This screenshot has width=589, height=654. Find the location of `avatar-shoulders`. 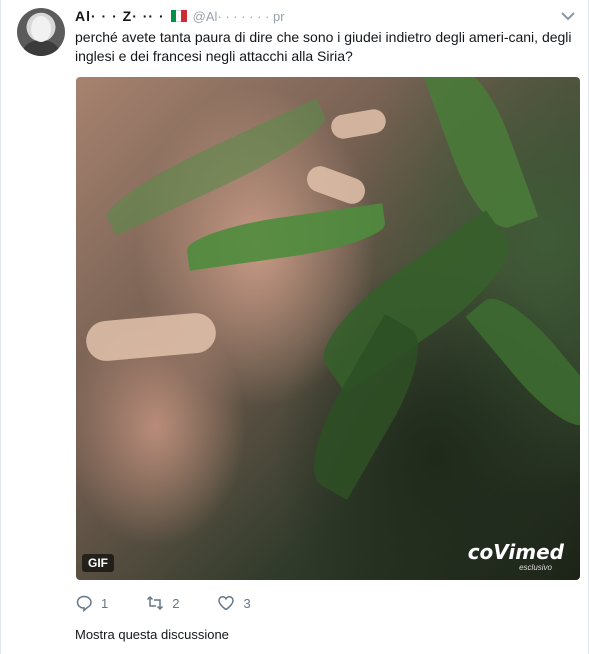

avatar-shoulders is located at coordinates (41, 48).